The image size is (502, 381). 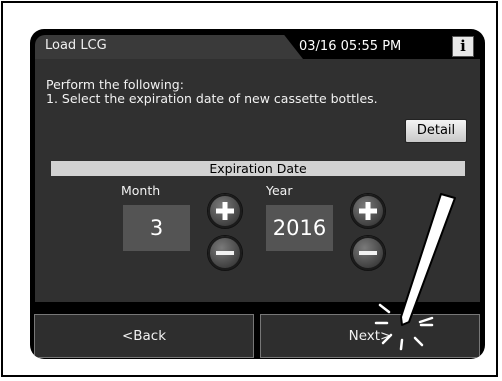 I want to click on month-label: Month, so click(x=141, y=190).